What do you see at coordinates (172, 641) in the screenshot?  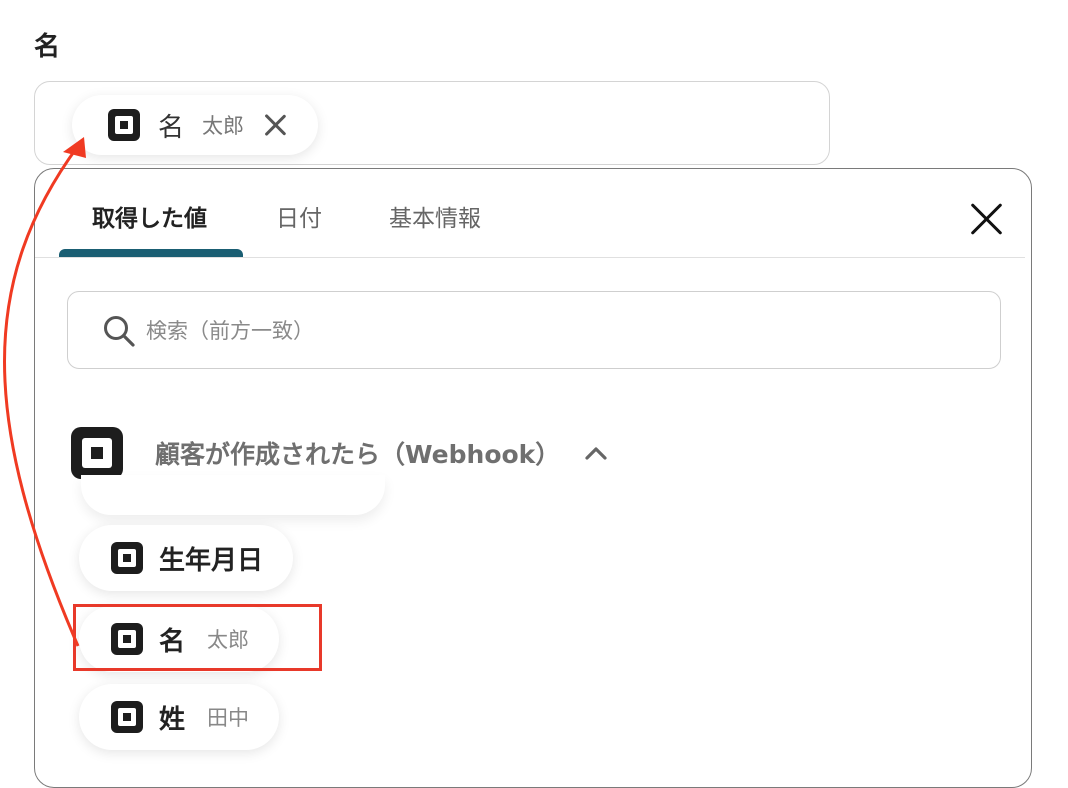 I see `item-name: 名` at bounding box center [172, 641].